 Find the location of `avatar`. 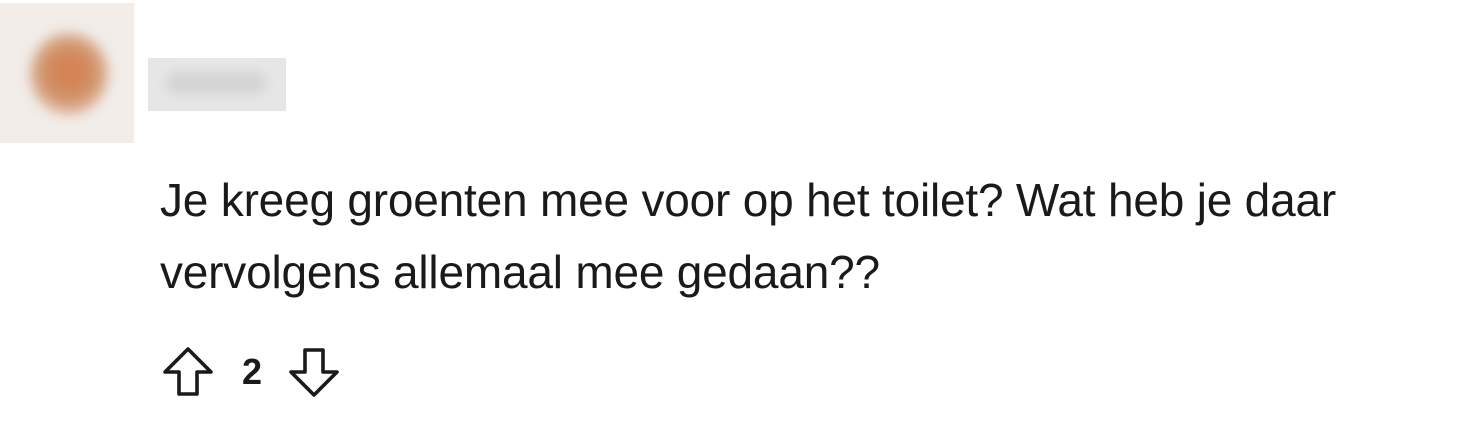

avatar is located at coordinates (67, 73).